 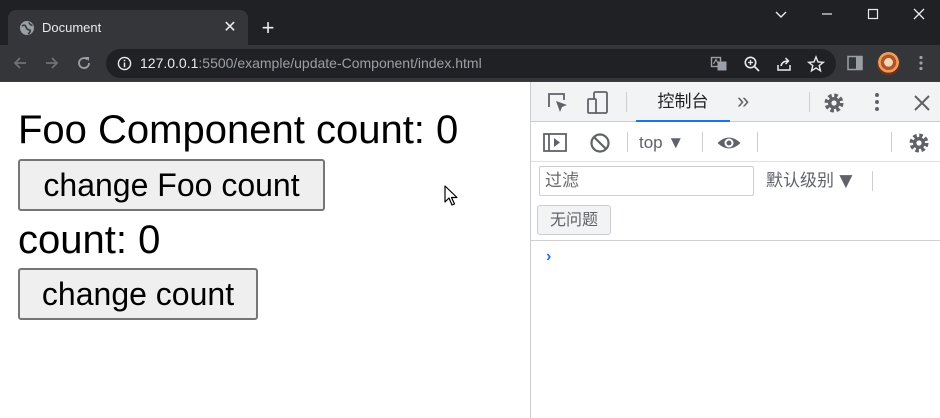 What do you see at coordinates (72, 27) in the screenshot?
I see `tab-title: Document` at bounding box center [72, 27].